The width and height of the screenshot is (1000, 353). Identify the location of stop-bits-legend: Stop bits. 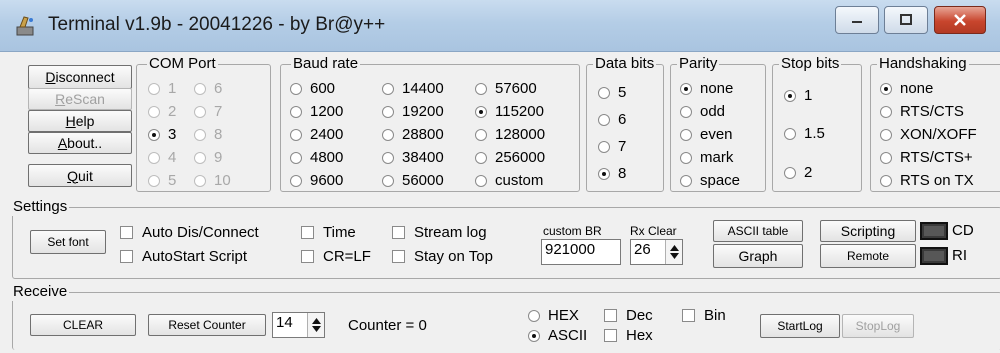
(810, 64).